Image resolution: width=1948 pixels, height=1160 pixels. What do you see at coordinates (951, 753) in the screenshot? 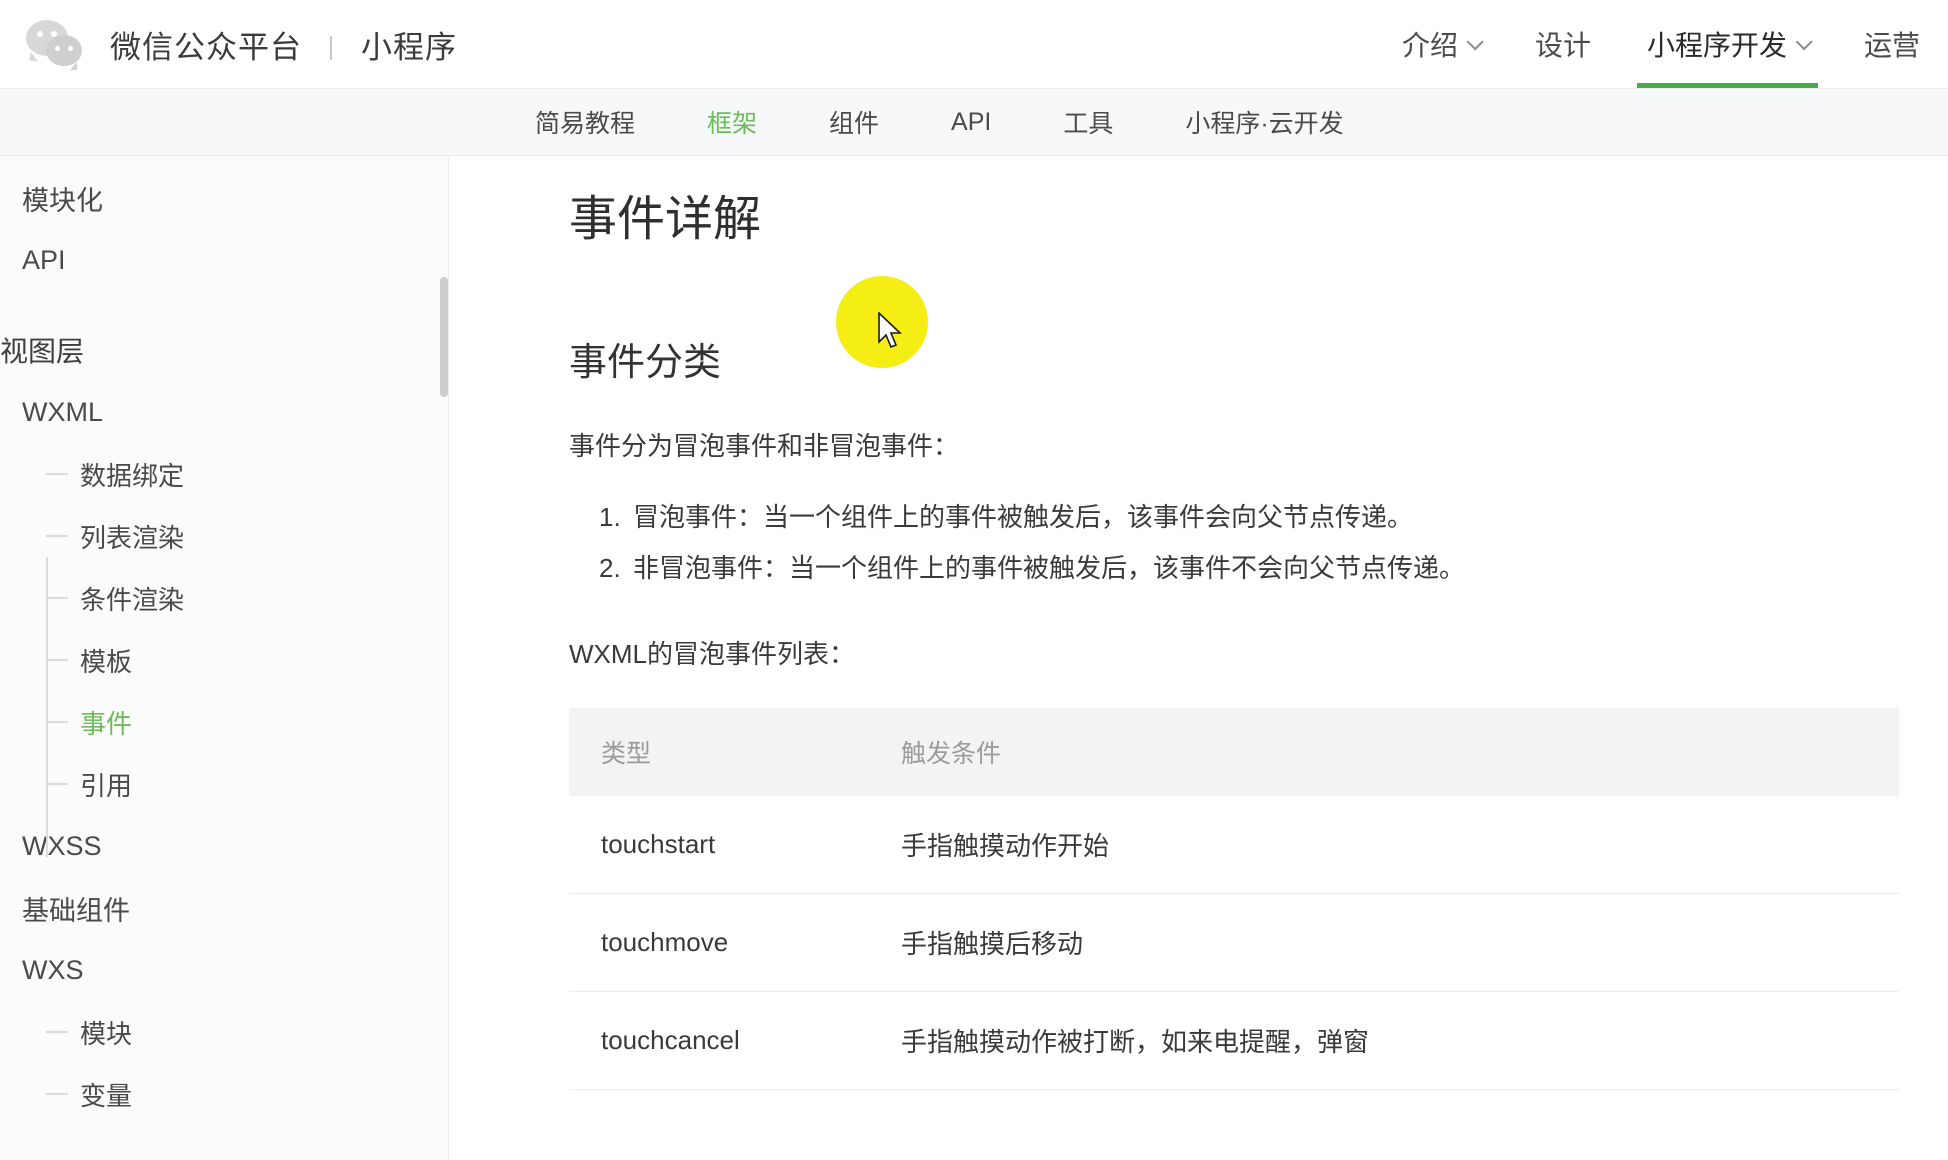
I see `table-column-header-trigger: 触发条件` at bounding box center [951, 753].